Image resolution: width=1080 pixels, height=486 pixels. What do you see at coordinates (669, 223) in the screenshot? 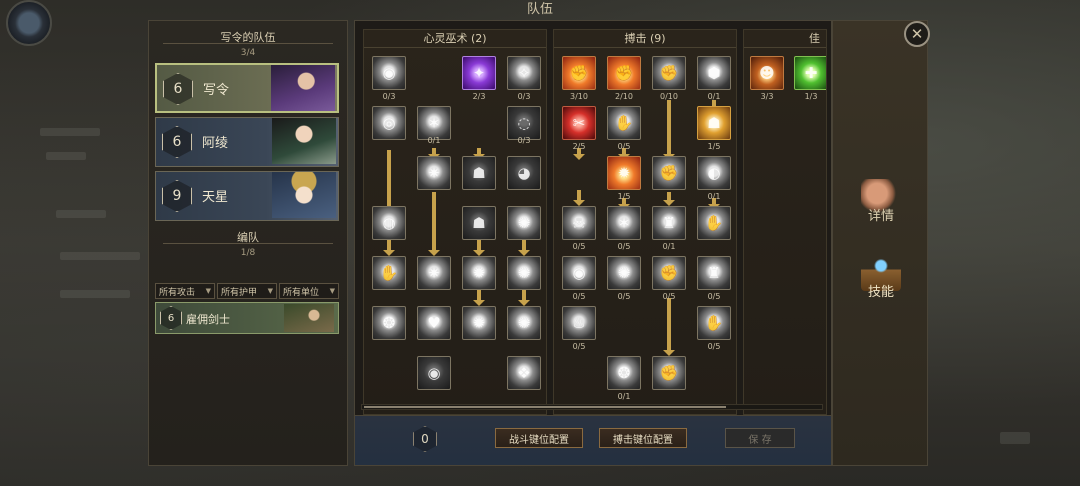
I see `skill-melee-13: ♜` at bounding box center [669, 223].